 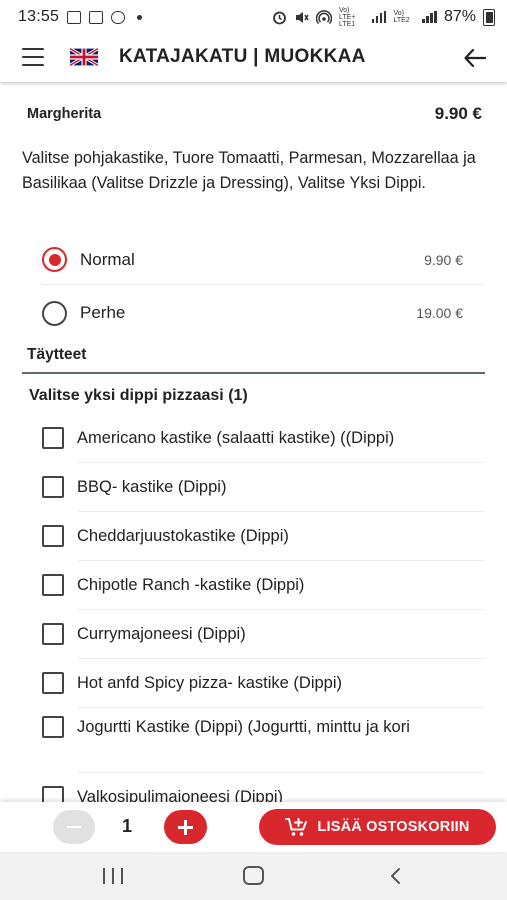 I want to click on status-right: Vo) LTE+ LTE1 Vo) LTE2 87%, so click(x=383, y=17).